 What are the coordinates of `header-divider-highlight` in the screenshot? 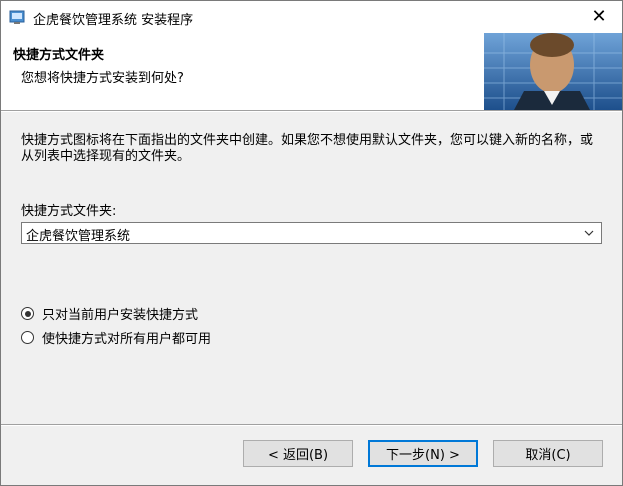 It's located at (311, 111).